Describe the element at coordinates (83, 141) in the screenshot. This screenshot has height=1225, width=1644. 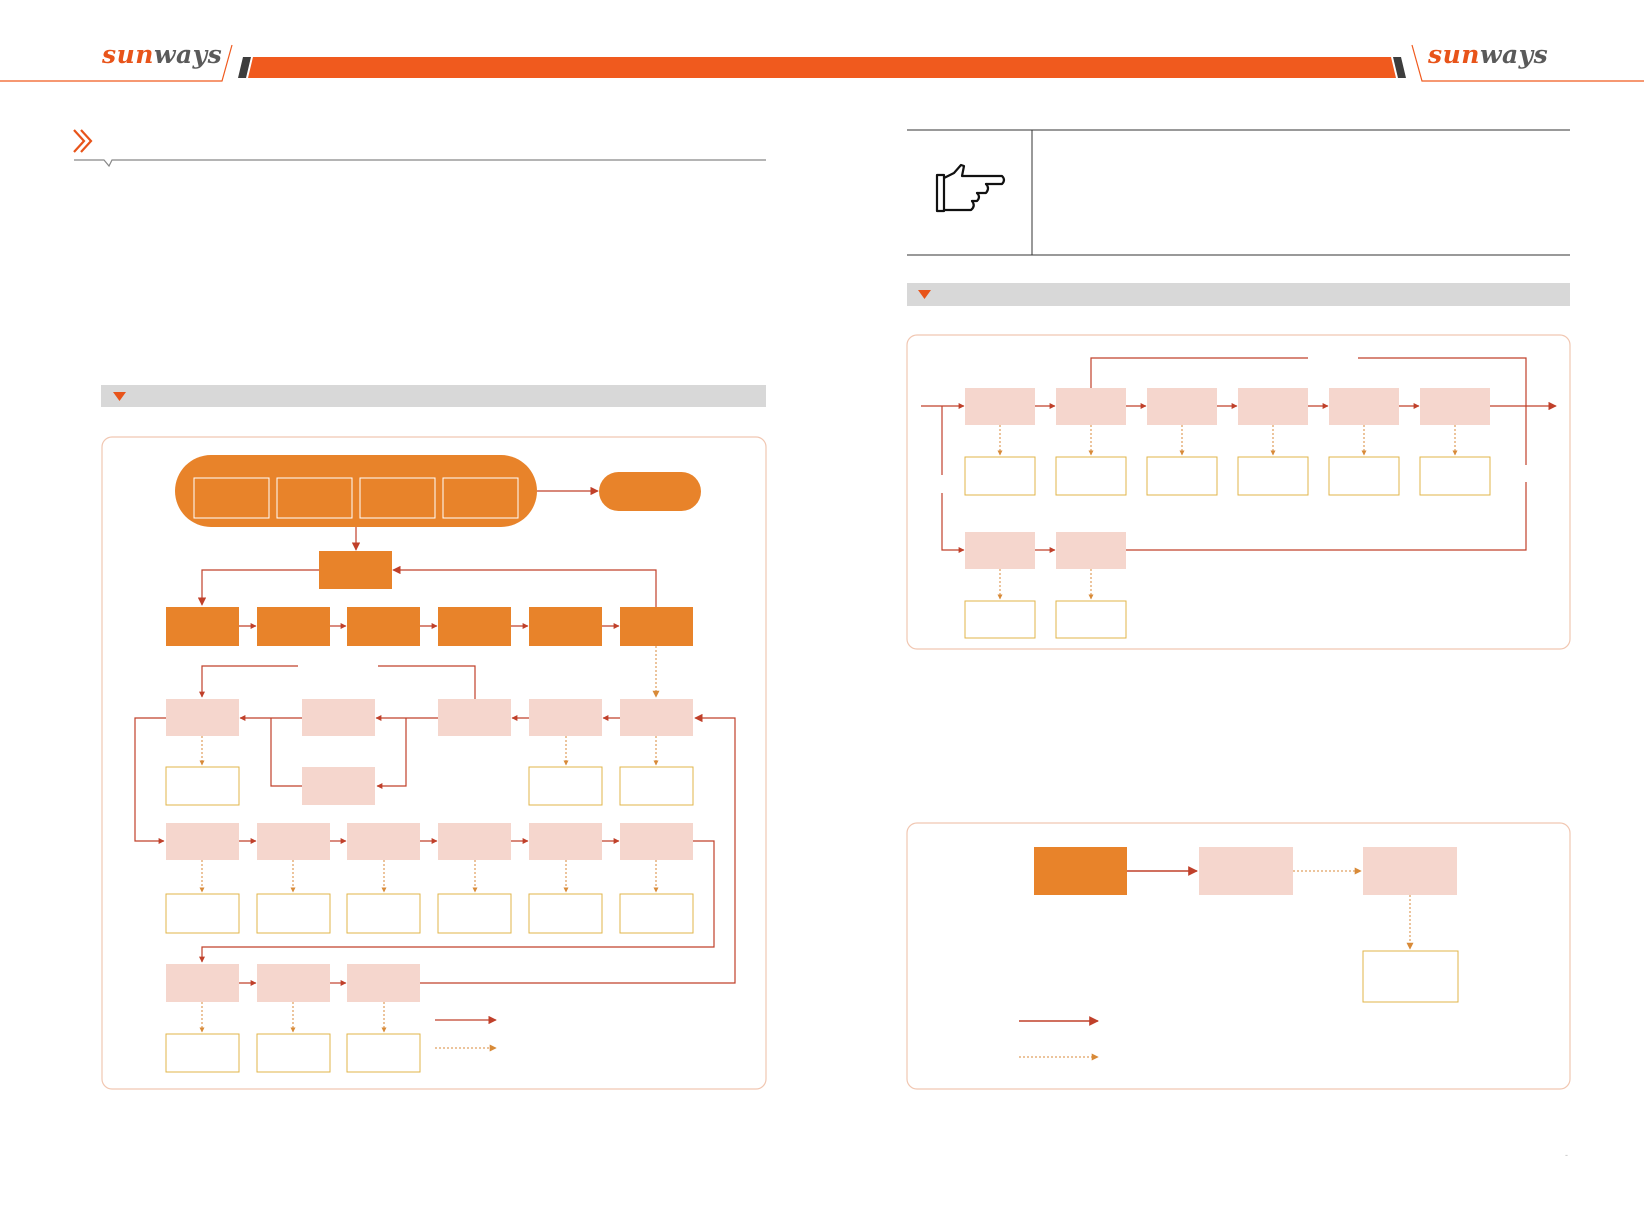
I see `double-chevron-right-icon` at that location.